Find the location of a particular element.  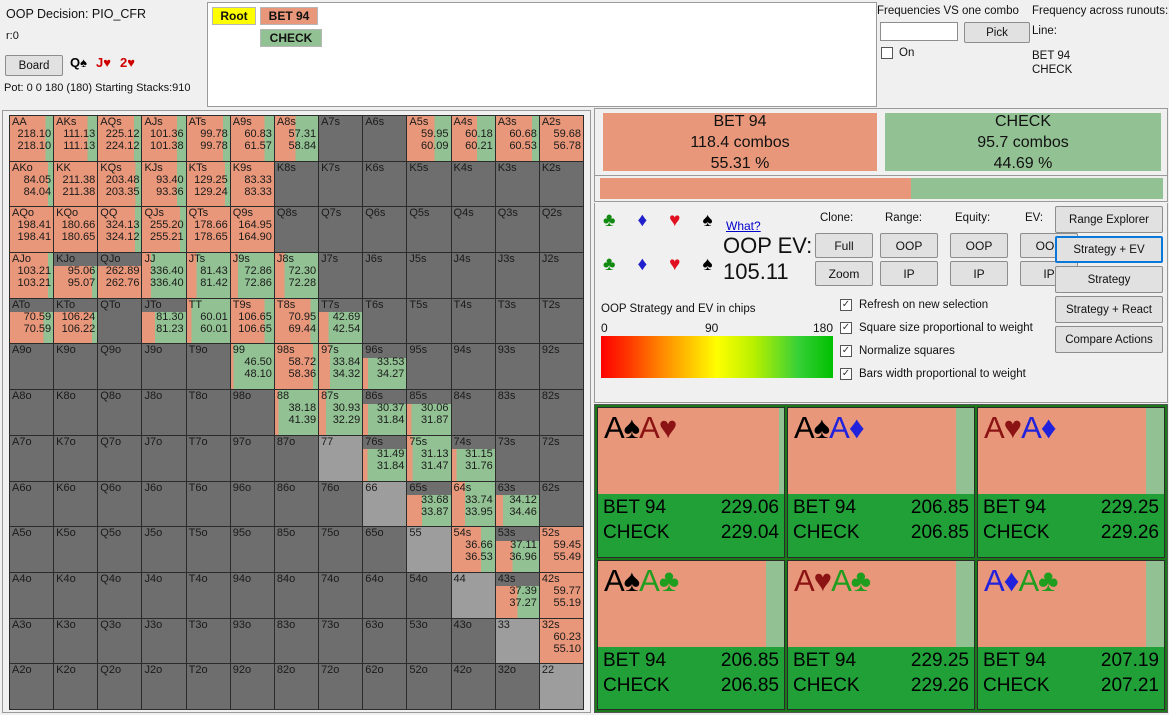

matrix-cell: Q6s is located at coordinates (385, 230).